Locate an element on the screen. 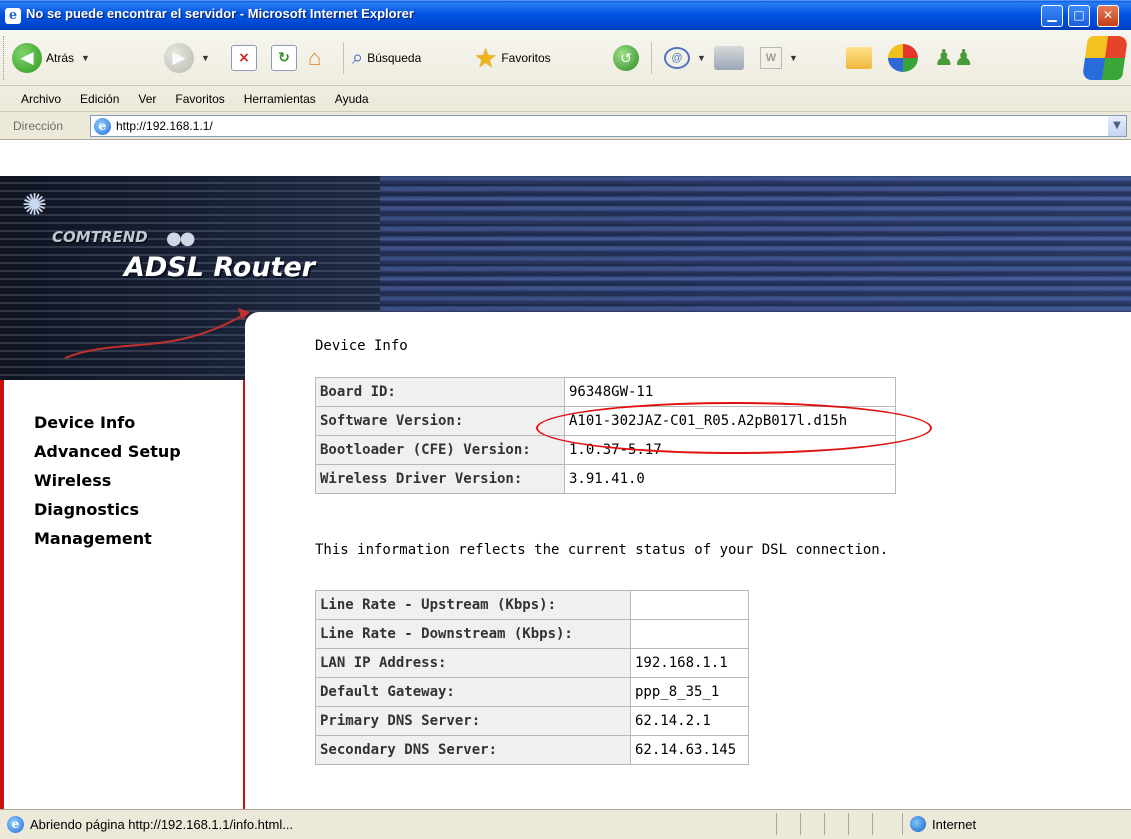 The height and width of the screenshot is (839, 1131). globe-icon is located at coordinates (918, 824).